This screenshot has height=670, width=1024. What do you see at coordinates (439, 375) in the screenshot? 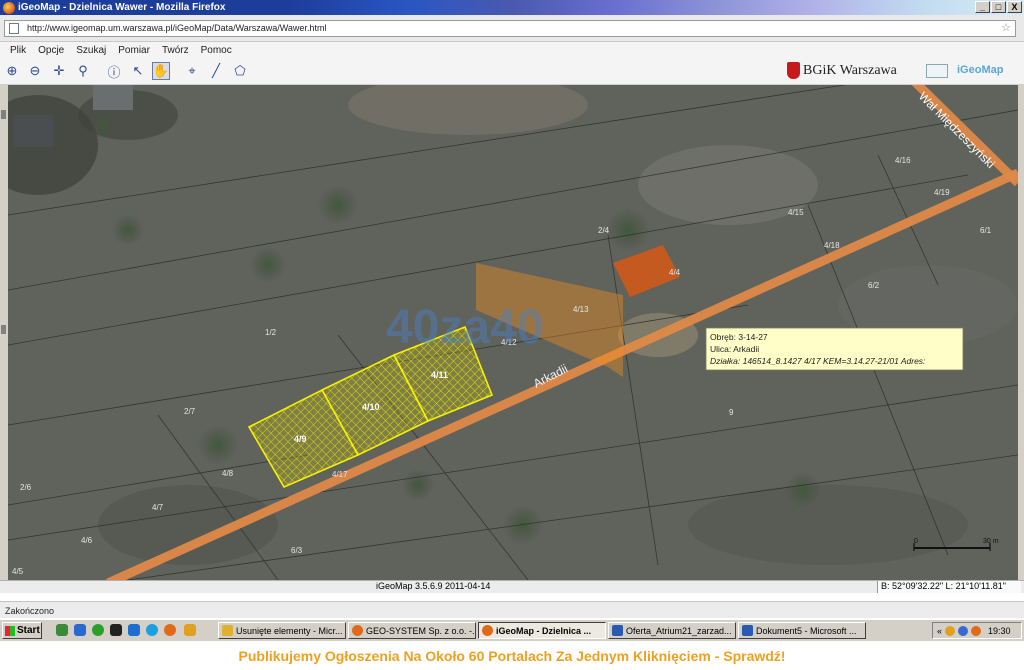
I see `label-parcel-4-11: 4/11` at bounding box center [439, 375].